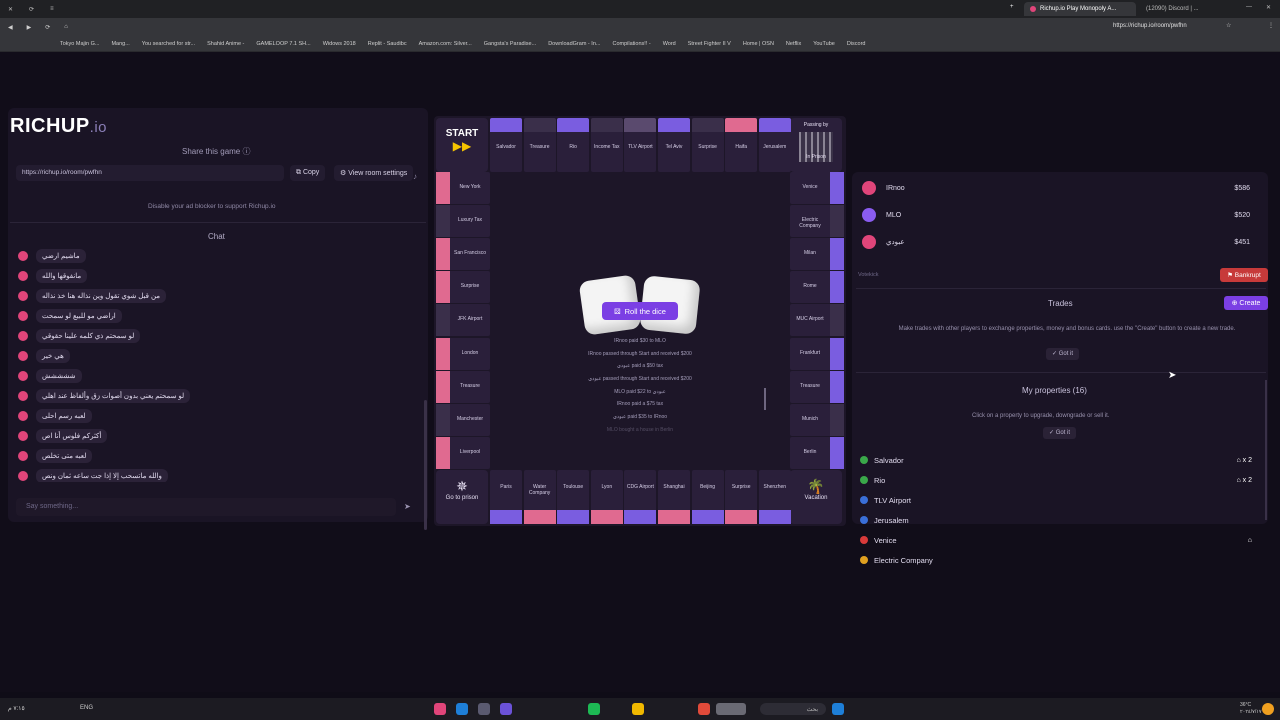 The image size is (1280, 720). What do you see at coordinates (10, 9) in the screenshot?
I see `close-icon: ✕` at bounding box center [10, 9].